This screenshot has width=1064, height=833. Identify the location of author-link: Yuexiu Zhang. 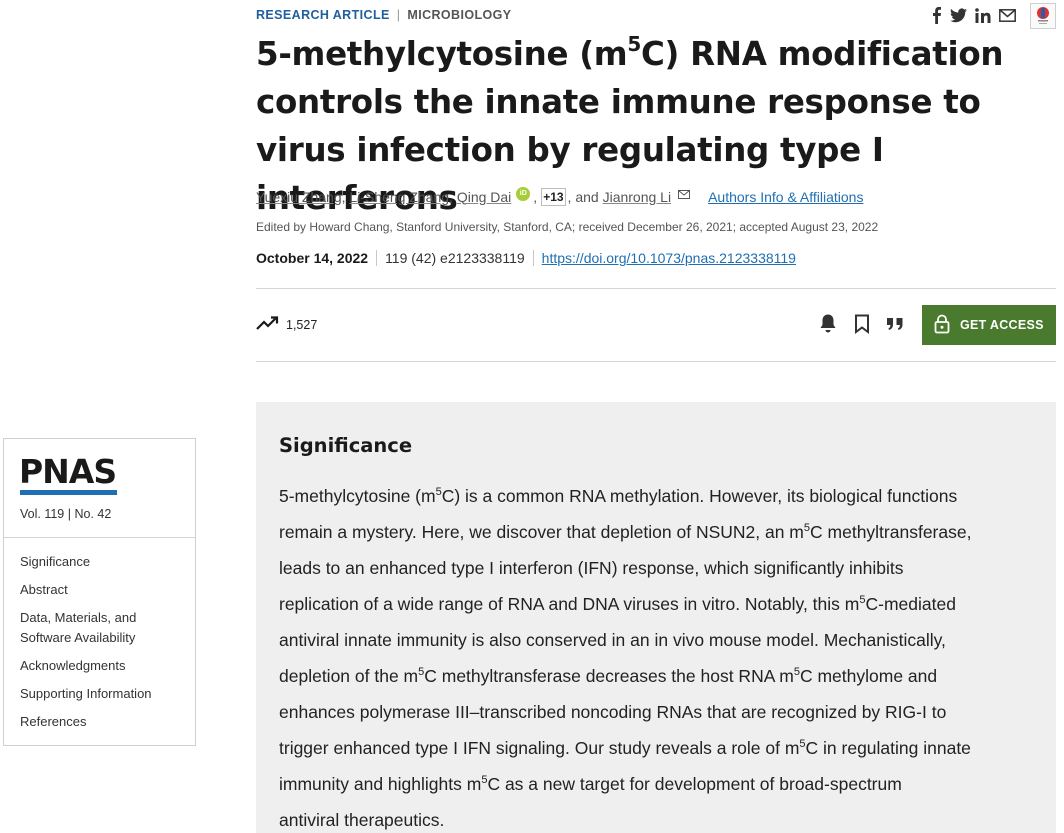
(299, 197).